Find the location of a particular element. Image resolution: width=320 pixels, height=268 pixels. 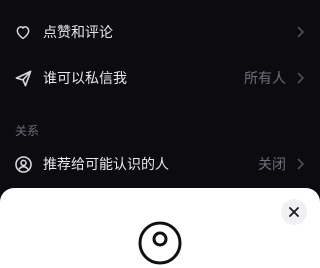

settings-item-label: 谁可以私信我 is located at coordinates (85, 79).